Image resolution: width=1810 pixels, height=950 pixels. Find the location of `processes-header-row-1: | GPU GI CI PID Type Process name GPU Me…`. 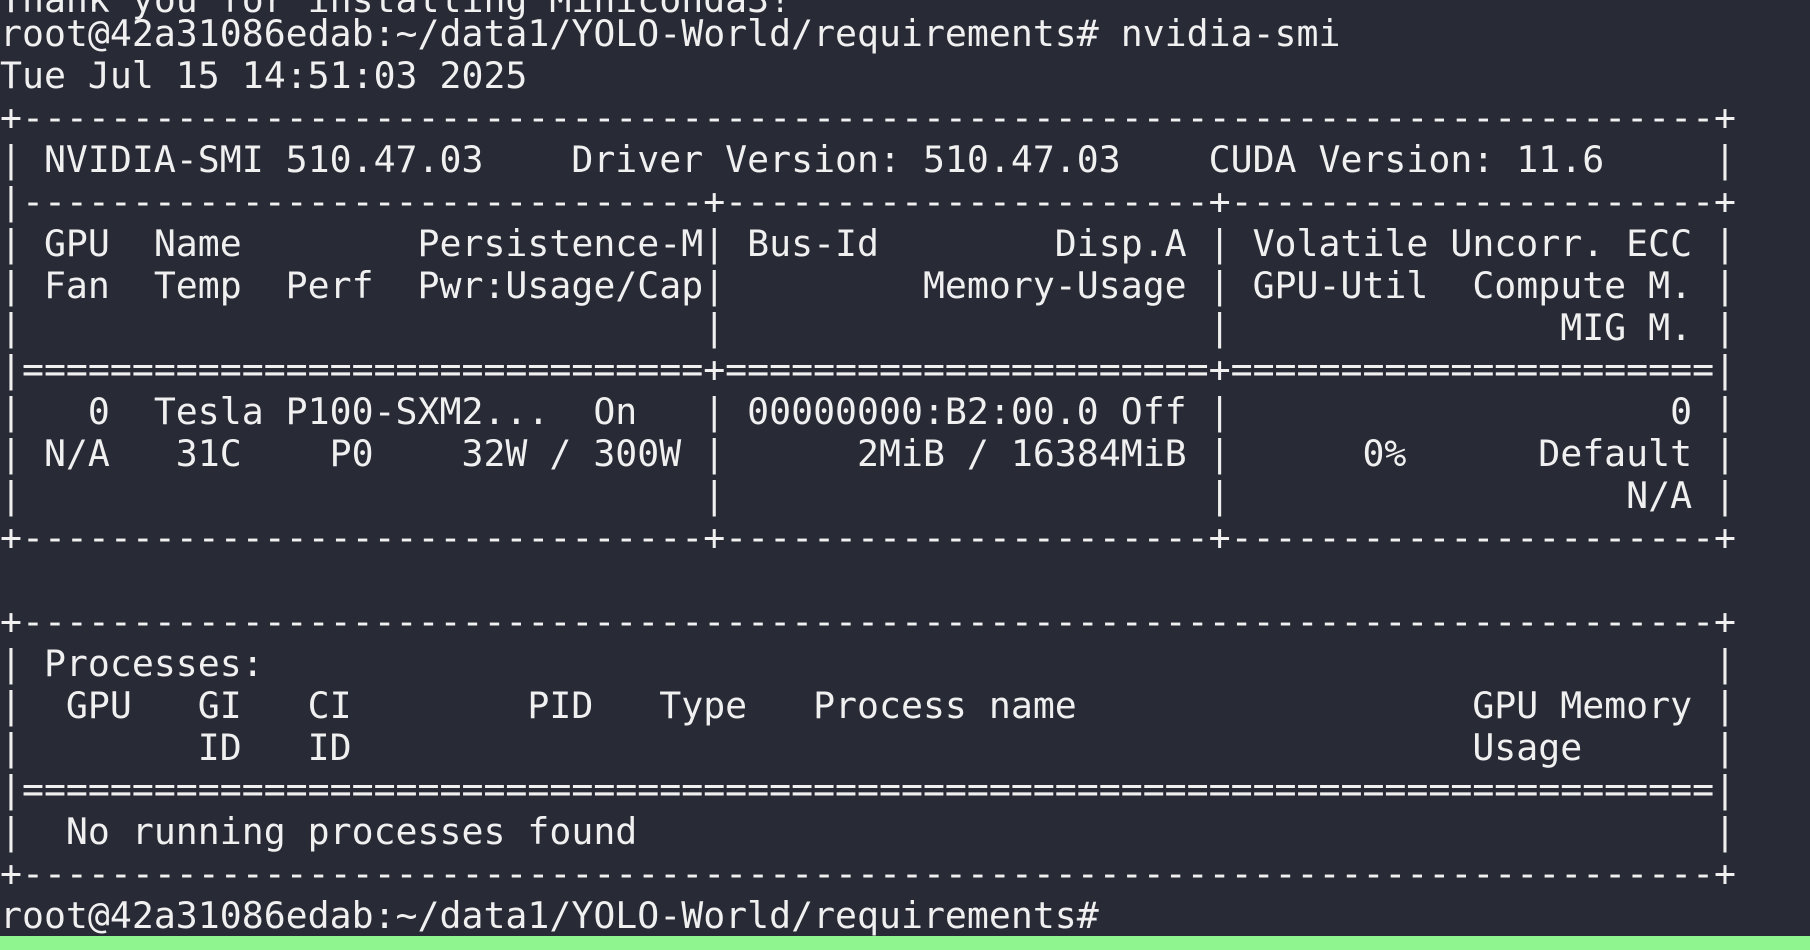

processes-header-row-1: | GPU GI CI PID Type Process name GPU Me… is located at coordinates (868, 705).